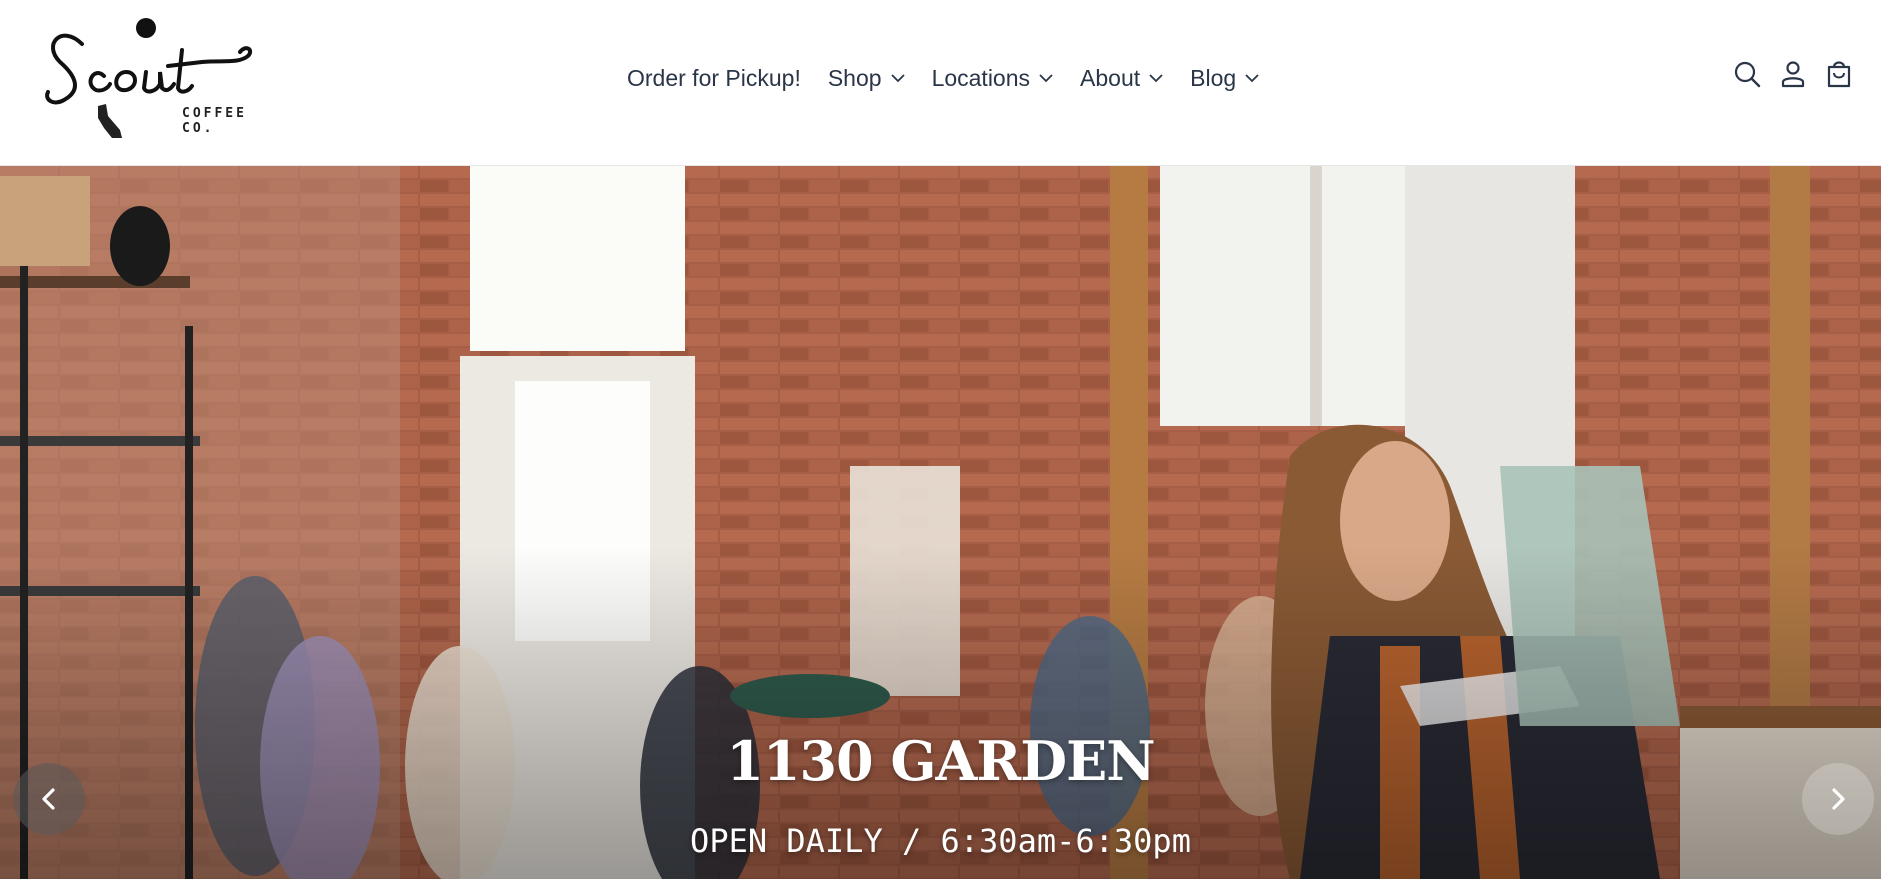 This screenshot has height=879, width=1881. I want to click on hero-subtitle: OPEN DAILY / 6:30am-6:30pm, so click(940, 841).